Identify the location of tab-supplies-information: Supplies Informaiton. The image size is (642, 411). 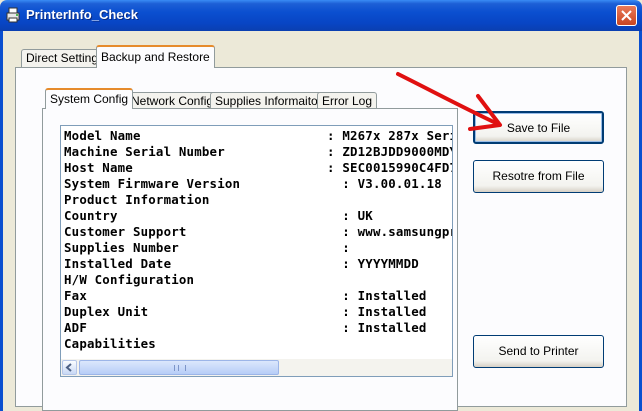
(270, 100).